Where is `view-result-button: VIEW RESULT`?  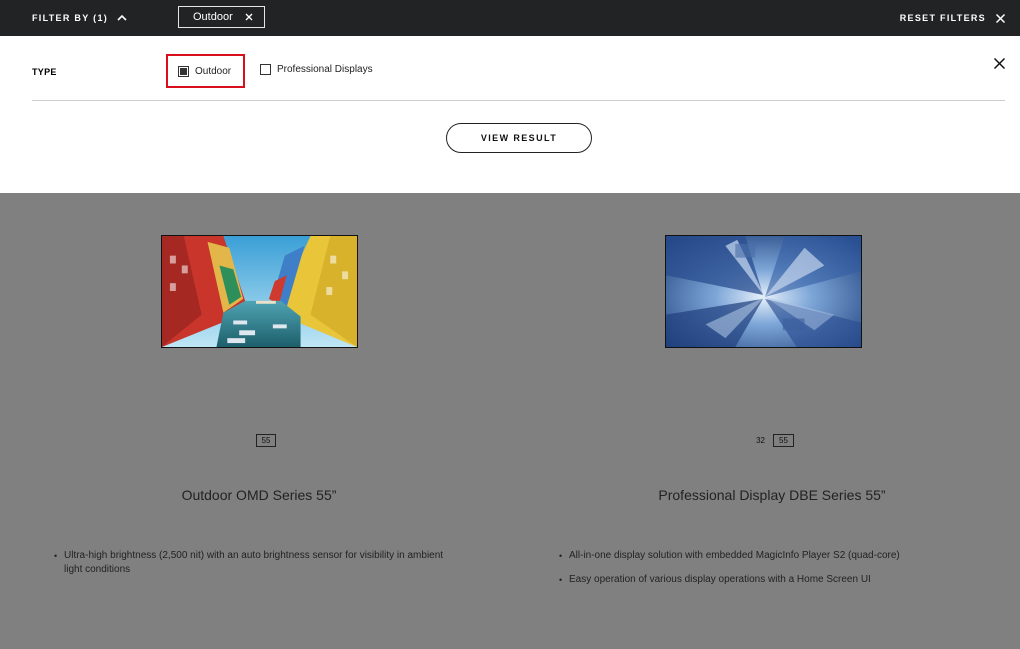
view-result-button: VIEW RESULT is located at coordinates (519, 138).